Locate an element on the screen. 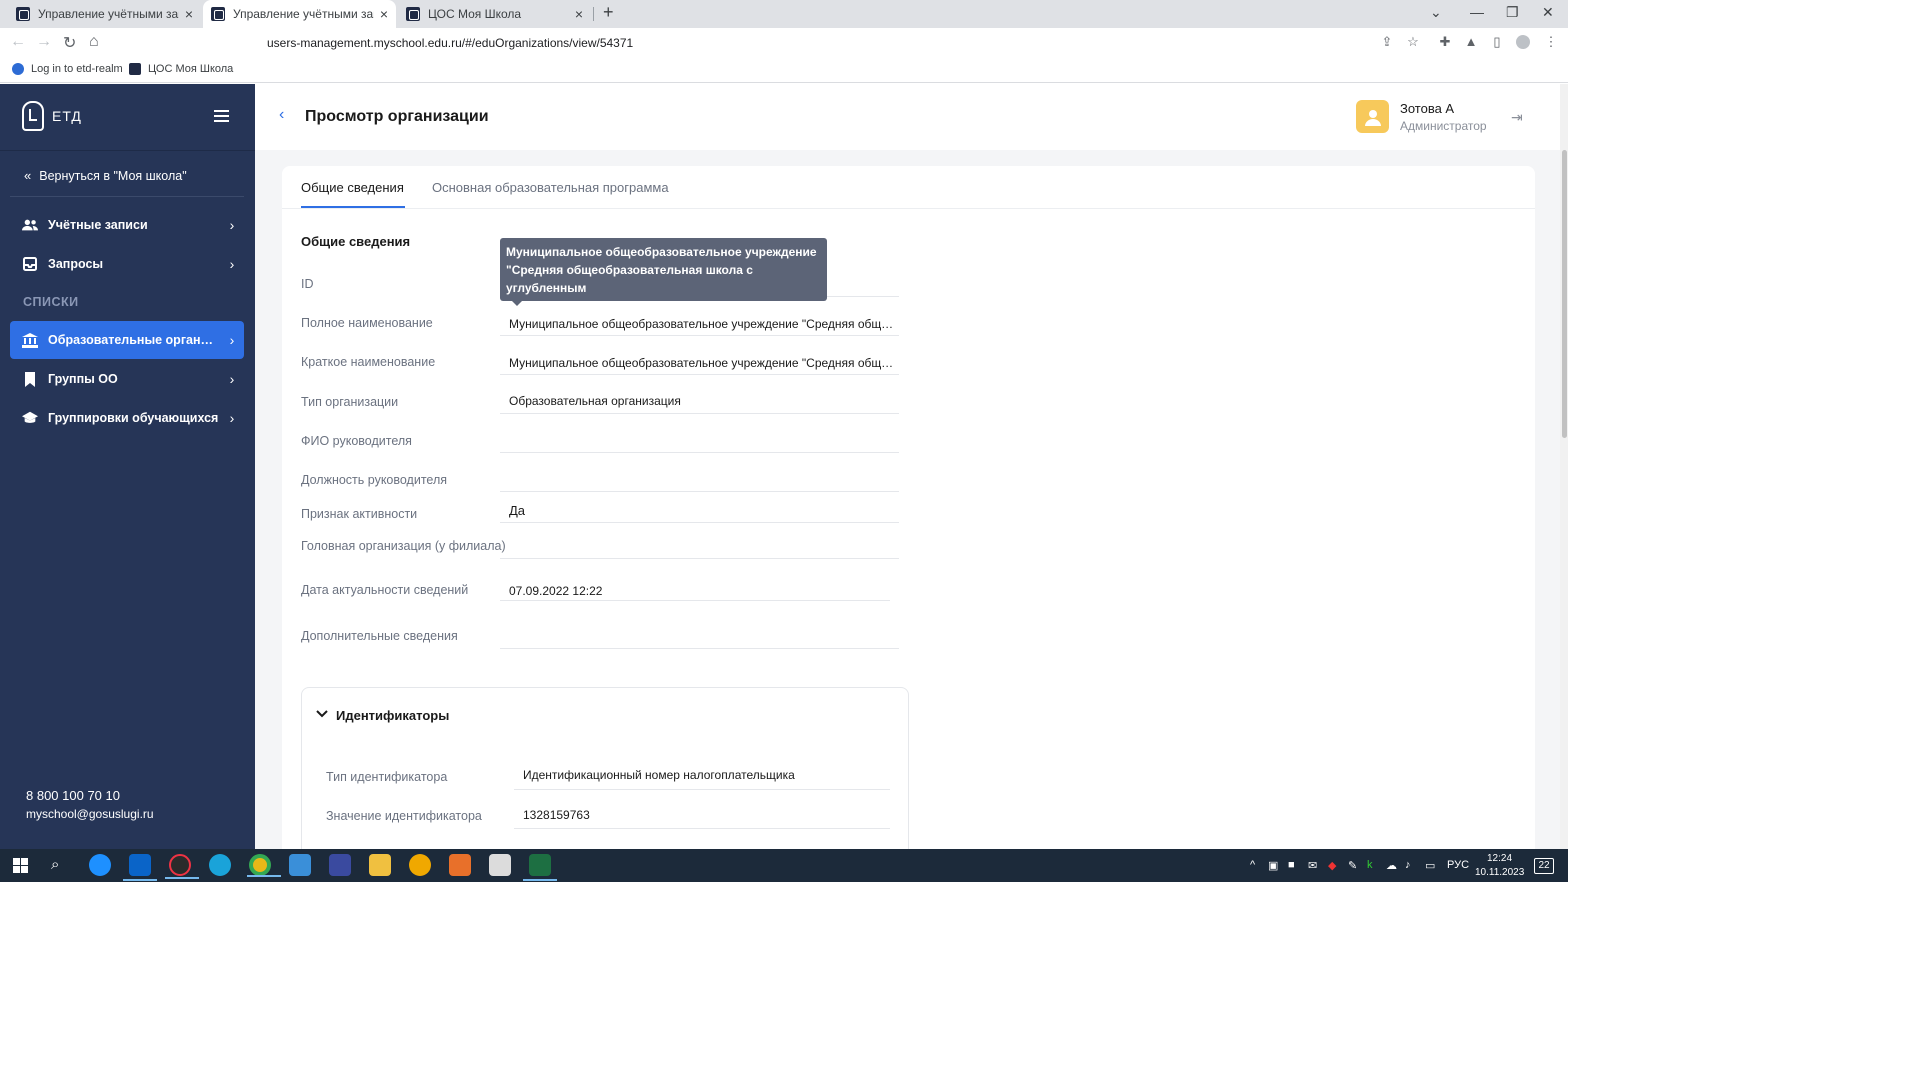  field-label-id: ID is located at coordinates (307, 284).